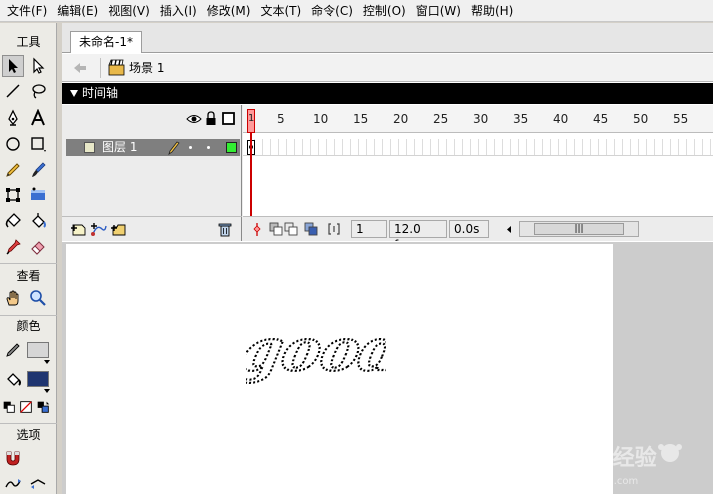 The height and width of the screenshot is (494, 713). Describe the element at coordinates (178, 11) in the screenshot. I see `menu-insert: 插入(I)` at that location.